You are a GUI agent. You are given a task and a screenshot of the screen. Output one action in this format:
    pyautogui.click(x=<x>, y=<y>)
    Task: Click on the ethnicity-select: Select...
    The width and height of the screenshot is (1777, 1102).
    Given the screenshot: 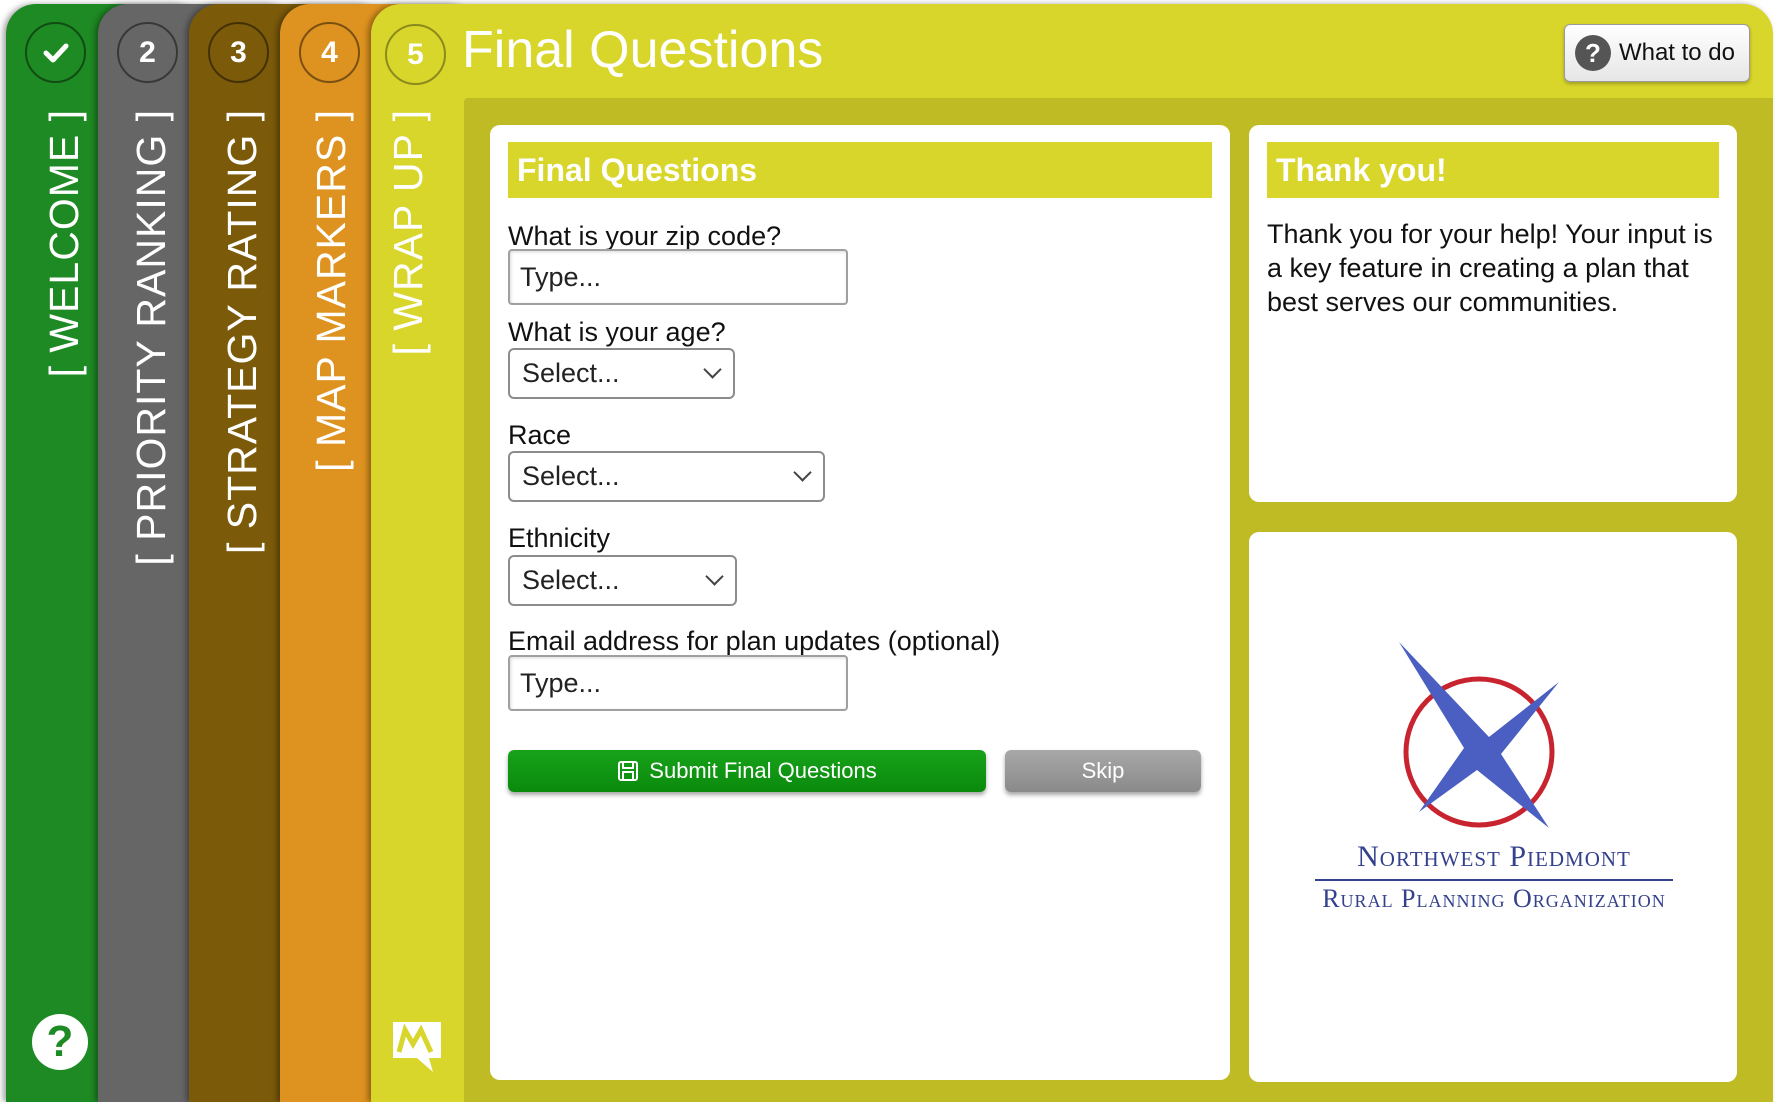 What is the action you would take?
    pyautogui.click(x=622, y=580)
    